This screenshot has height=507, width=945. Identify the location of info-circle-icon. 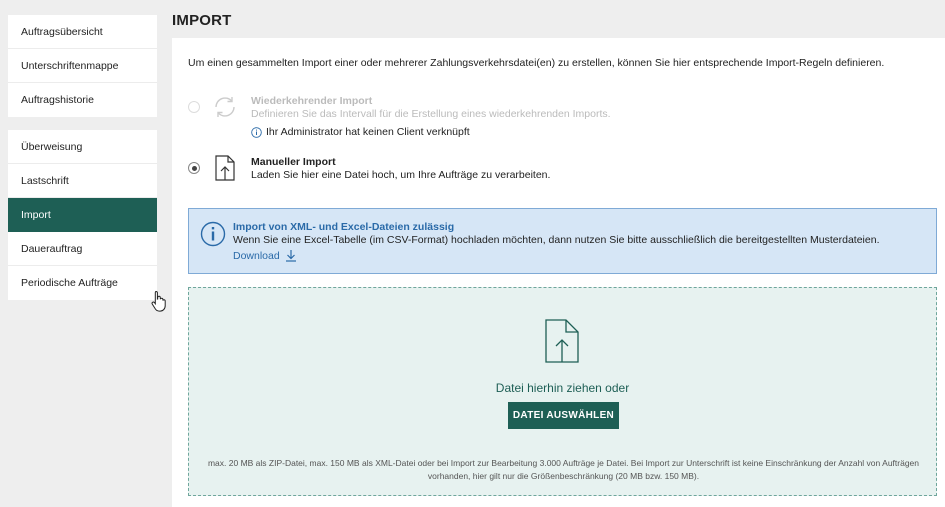
(213, 234).